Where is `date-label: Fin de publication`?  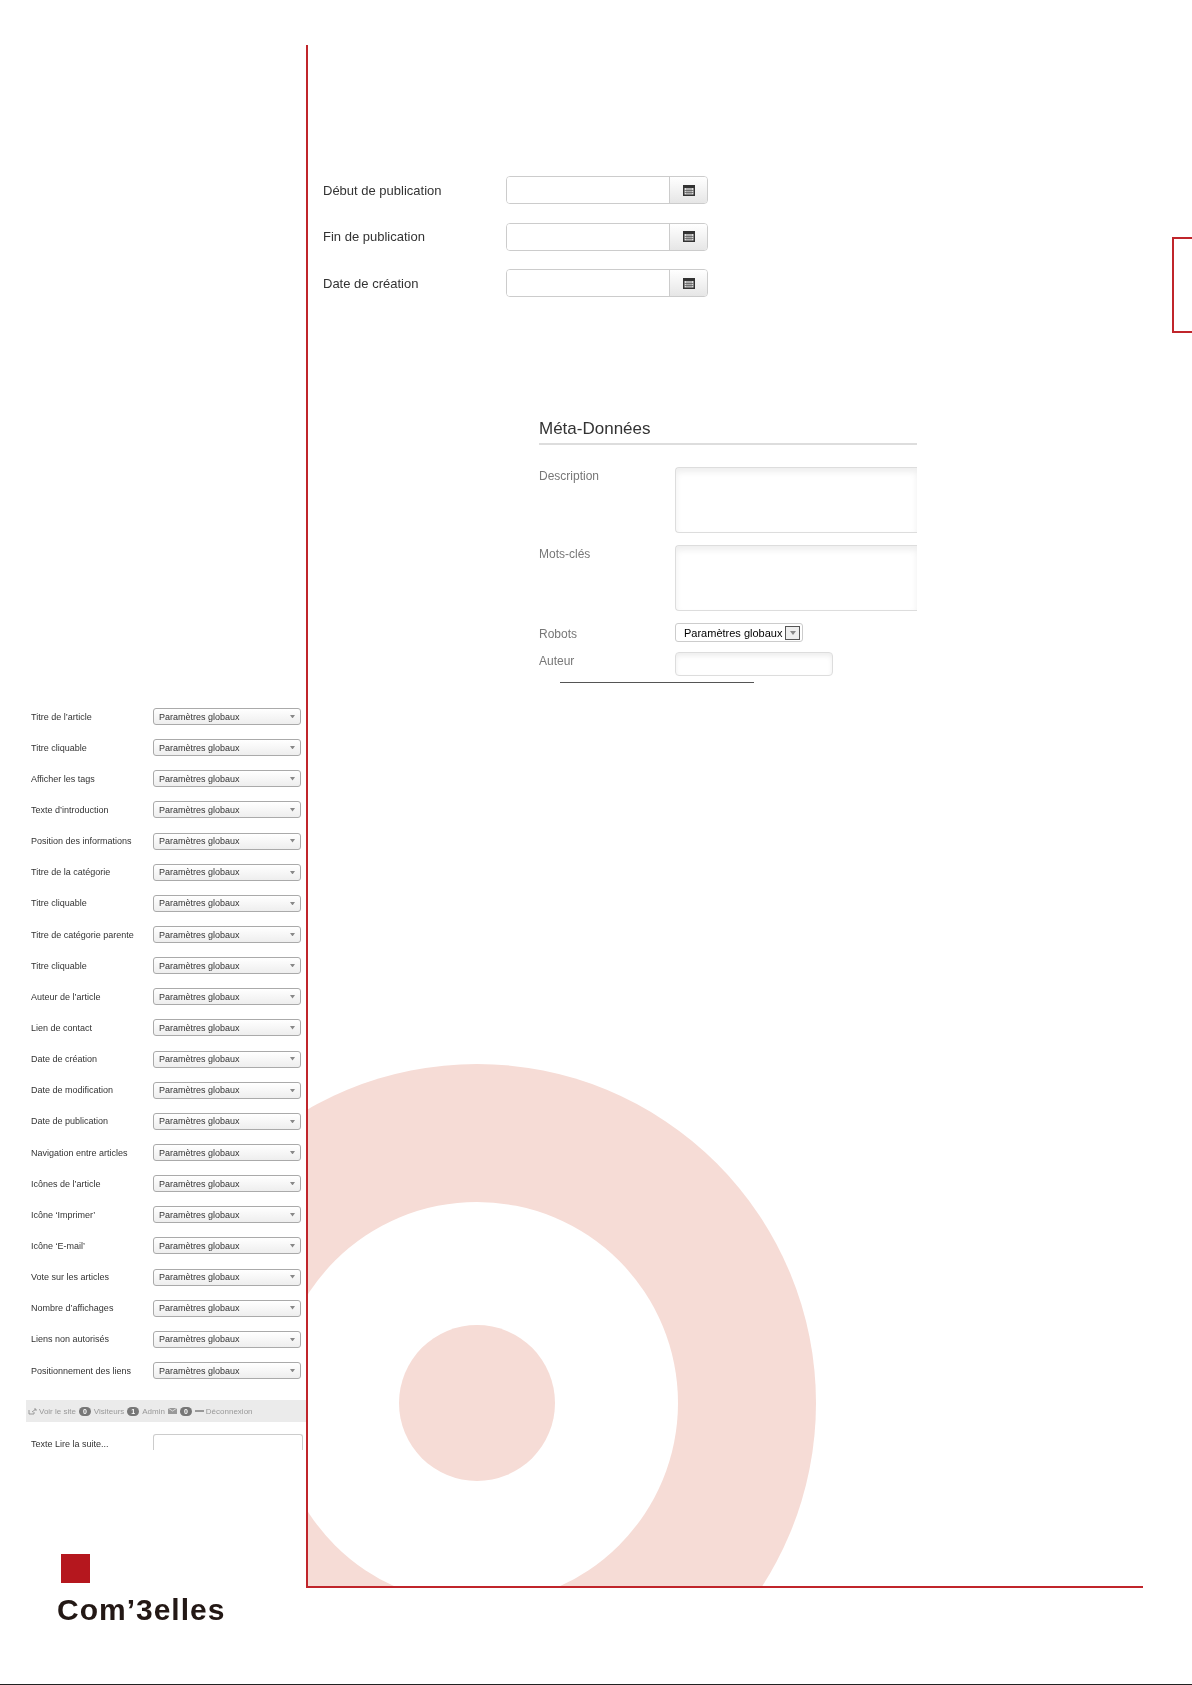 date-label: Fin de publication is located at coordinates (374, 236).